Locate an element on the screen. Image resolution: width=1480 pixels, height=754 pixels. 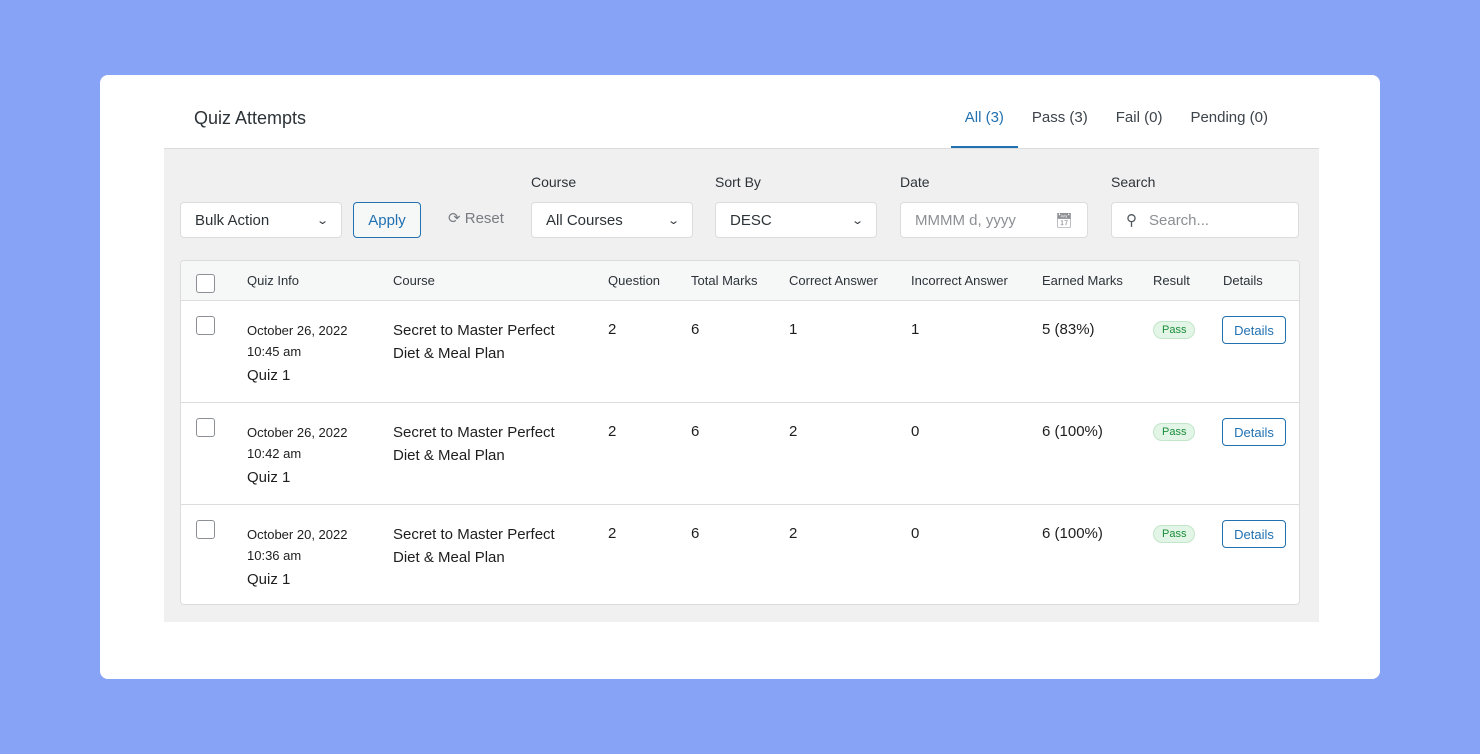
column-header: Details is located at coordinates (1243, 280).